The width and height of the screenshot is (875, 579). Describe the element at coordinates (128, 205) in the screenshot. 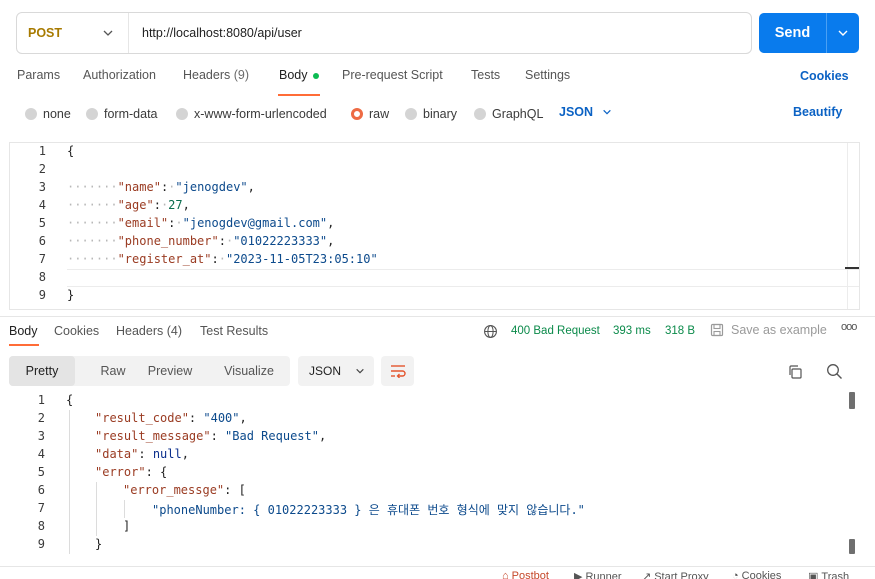

I see `code-line: ·······"age":·27,` at that location.